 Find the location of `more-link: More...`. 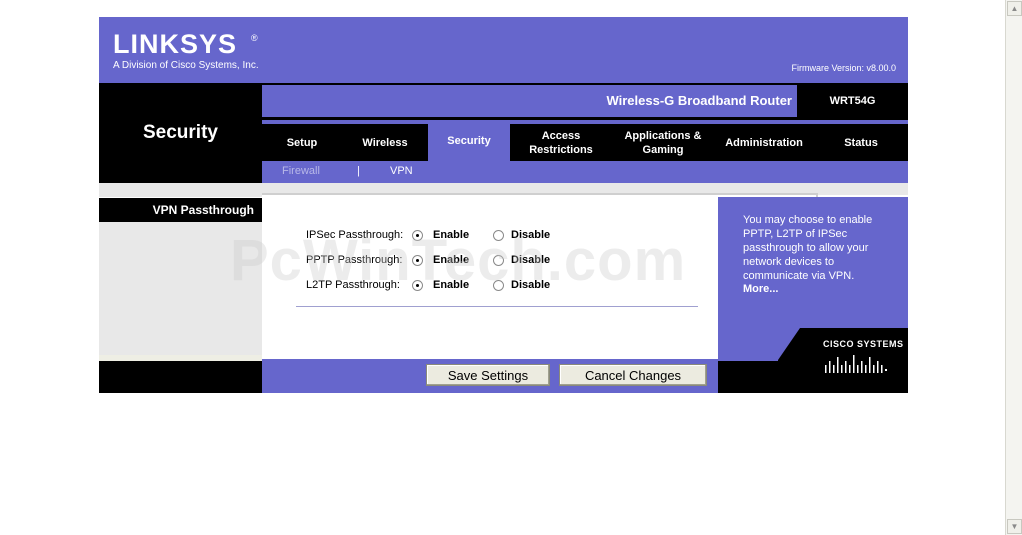

more-link: More... is located at coordinates (760, 289).